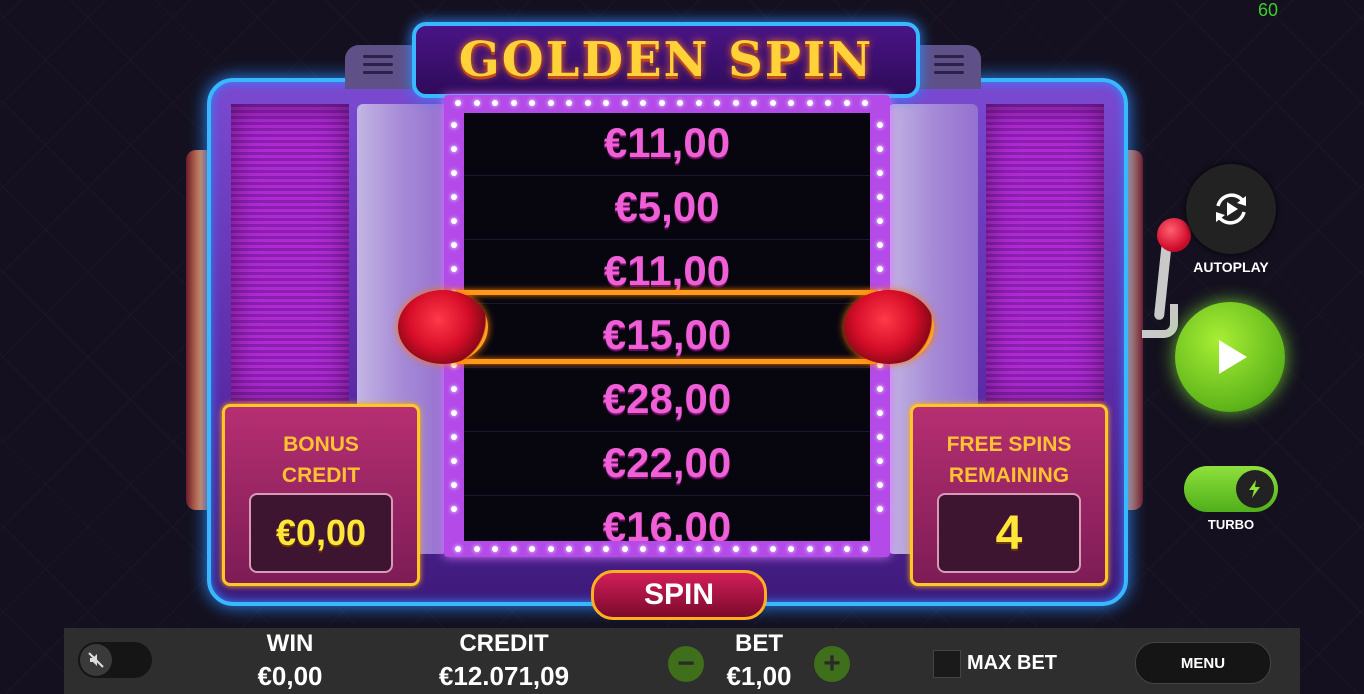 The width and height of the screenshot is (1364, 694). Describe the element at coordinates (321, 495) in the screenshot. I see `bonus-credit-panel: BONUS CREDIT €0,00` at that location.